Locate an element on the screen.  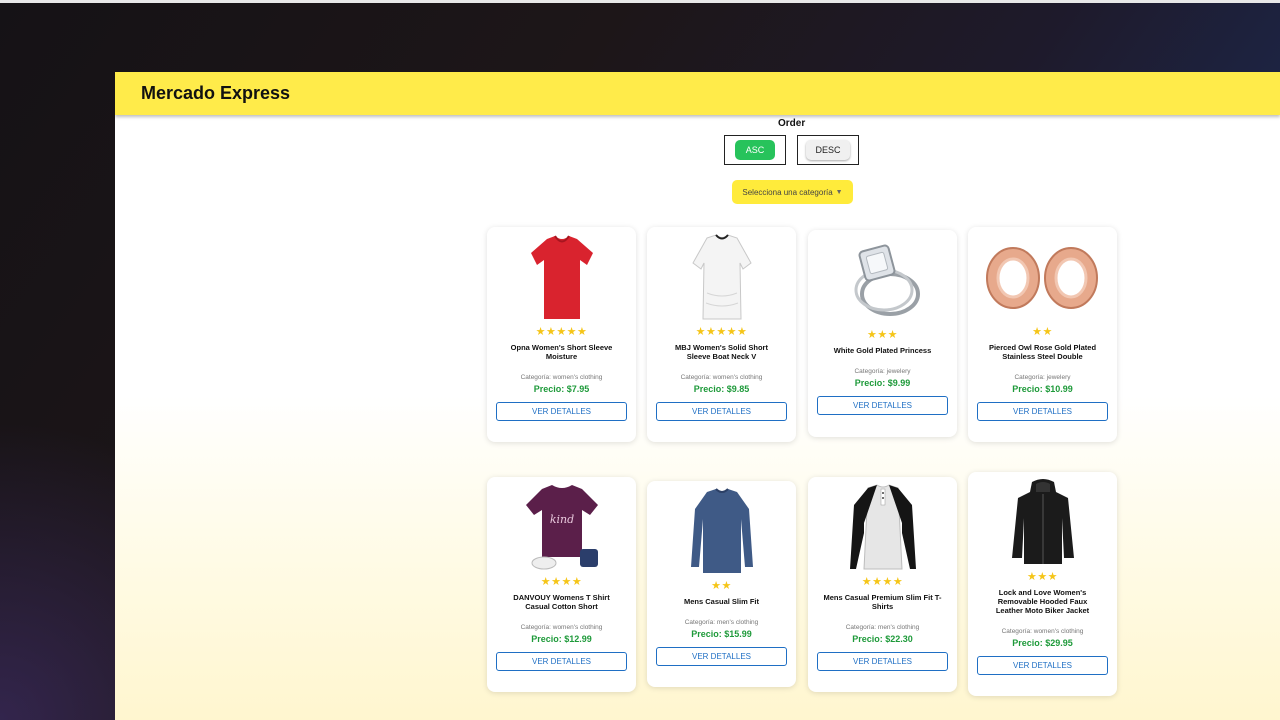
desc-option-box: DESC is located at coordinates (828, 150).